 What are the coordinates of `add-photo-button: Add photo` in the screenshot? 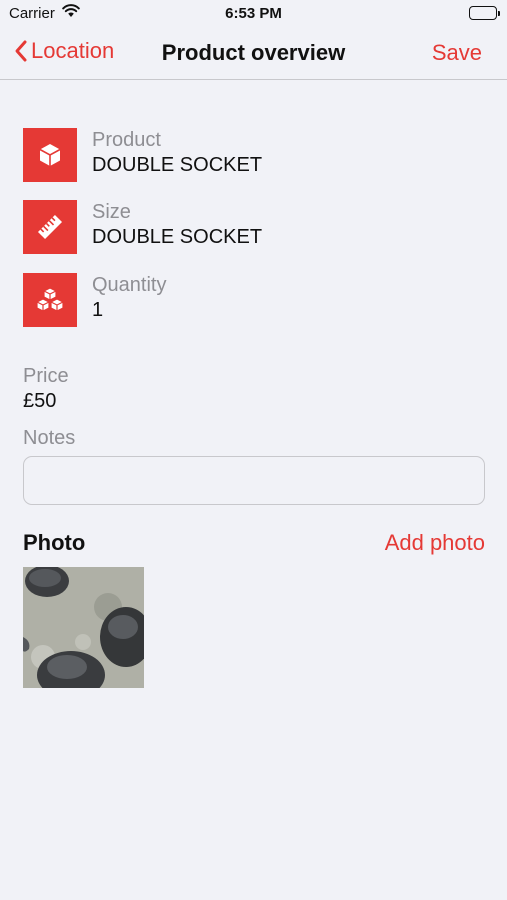 It's located at (435, 543).